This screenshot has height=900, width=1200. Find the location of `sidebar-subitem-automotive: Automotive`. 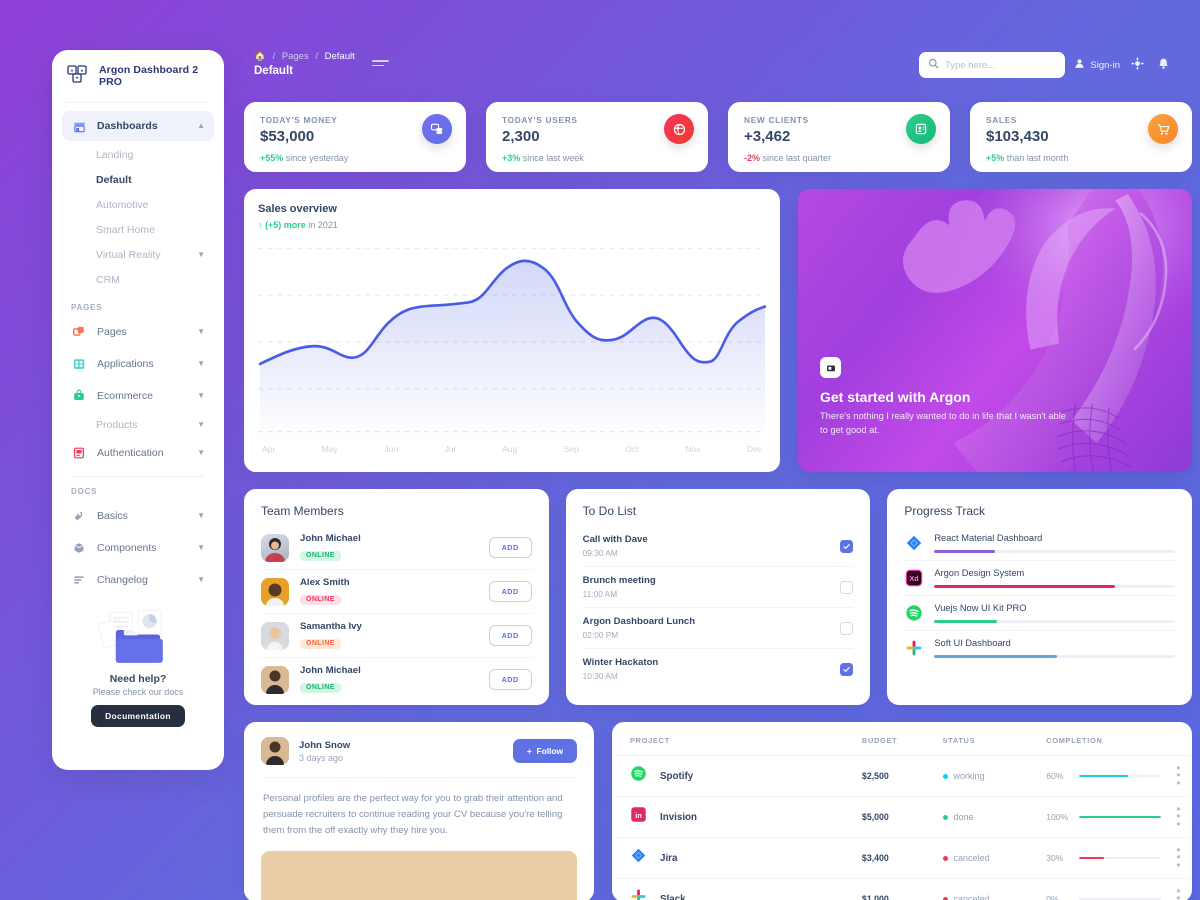

sidebar-subitem-automotive: Automotive is located at coordinates (138, 205).